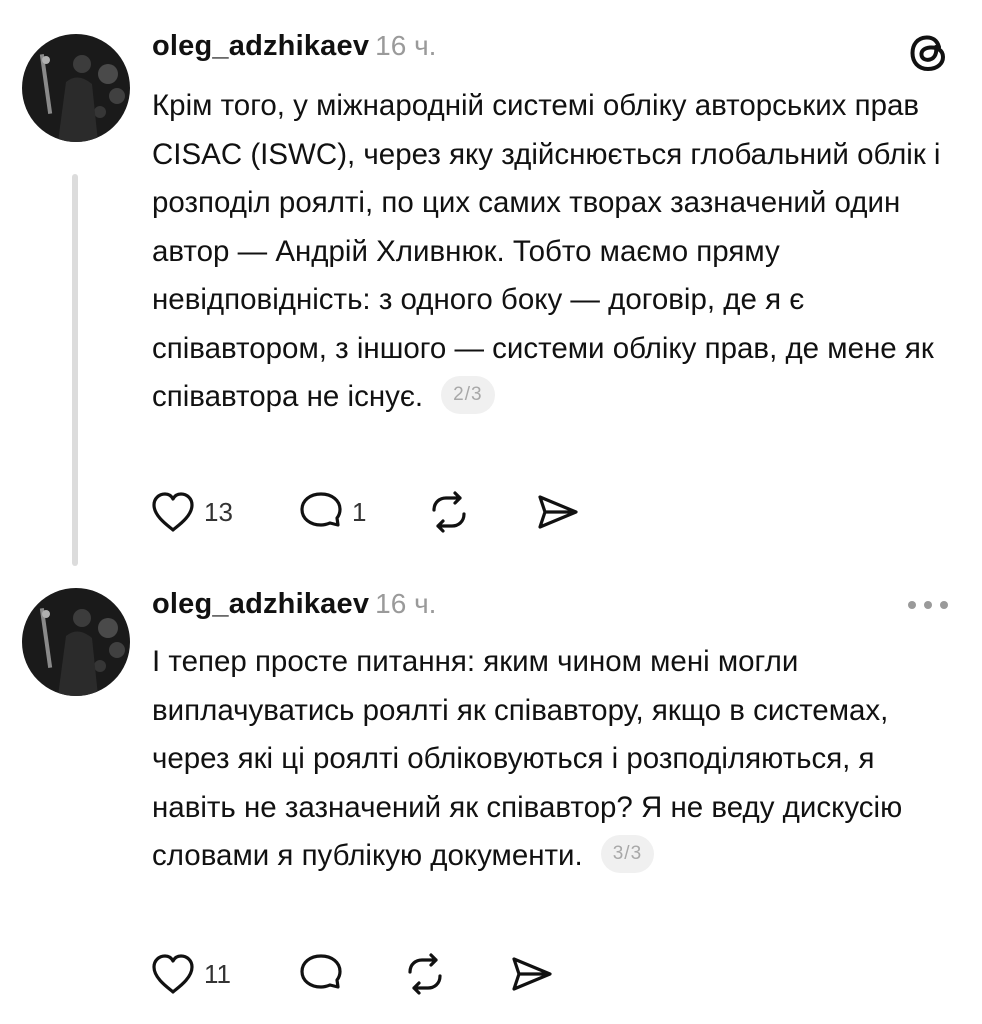 The image size is (982, 1024). I want to click on like-count: 11, so click(217, 973).